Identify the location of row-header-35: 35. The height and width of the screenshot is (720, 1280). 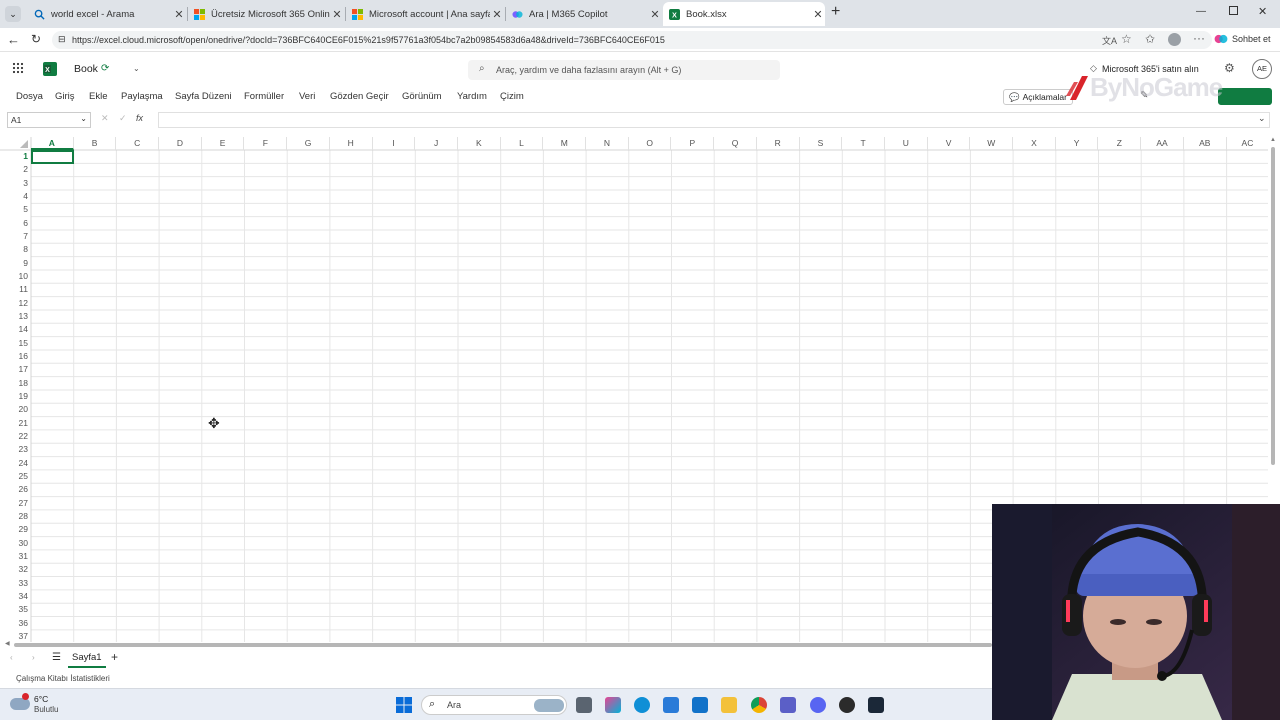
(15, 609).